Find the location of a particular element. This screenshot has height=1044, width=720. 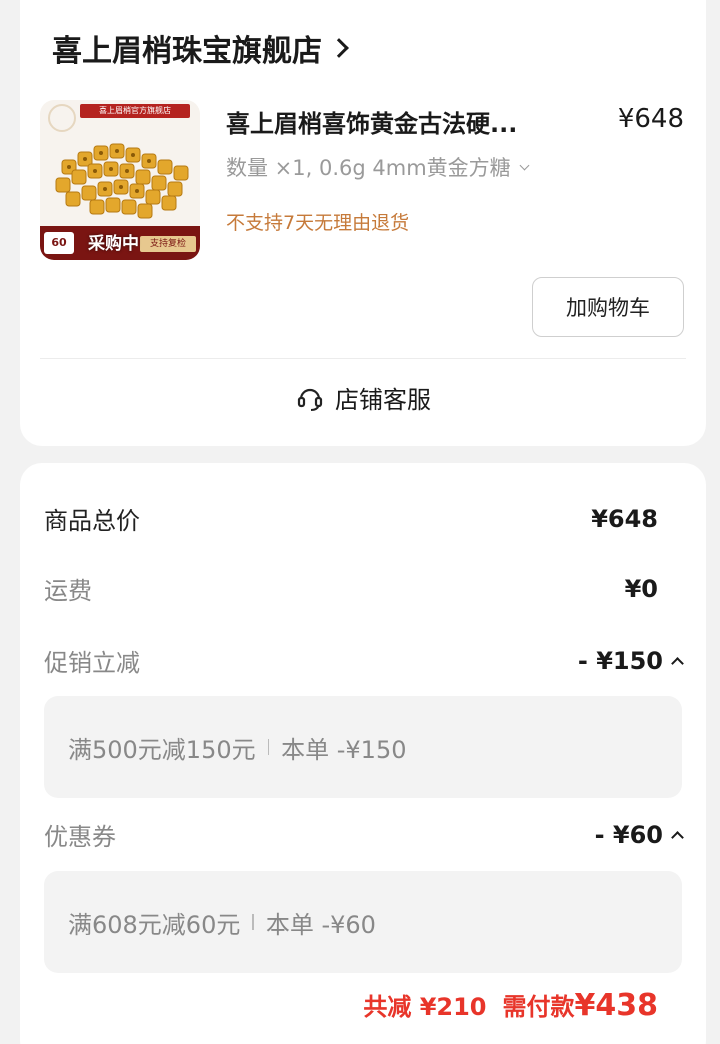

shipping-value: ¥0 is located at coordinates (641, 588).